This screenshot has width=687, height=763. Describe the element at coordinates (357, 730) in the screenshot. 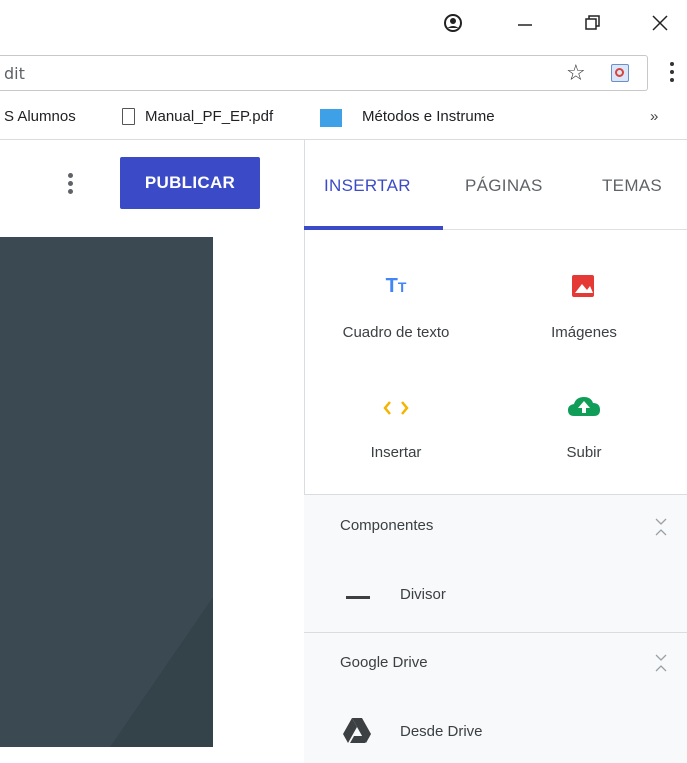

I see `google-drive-icon` at that location.